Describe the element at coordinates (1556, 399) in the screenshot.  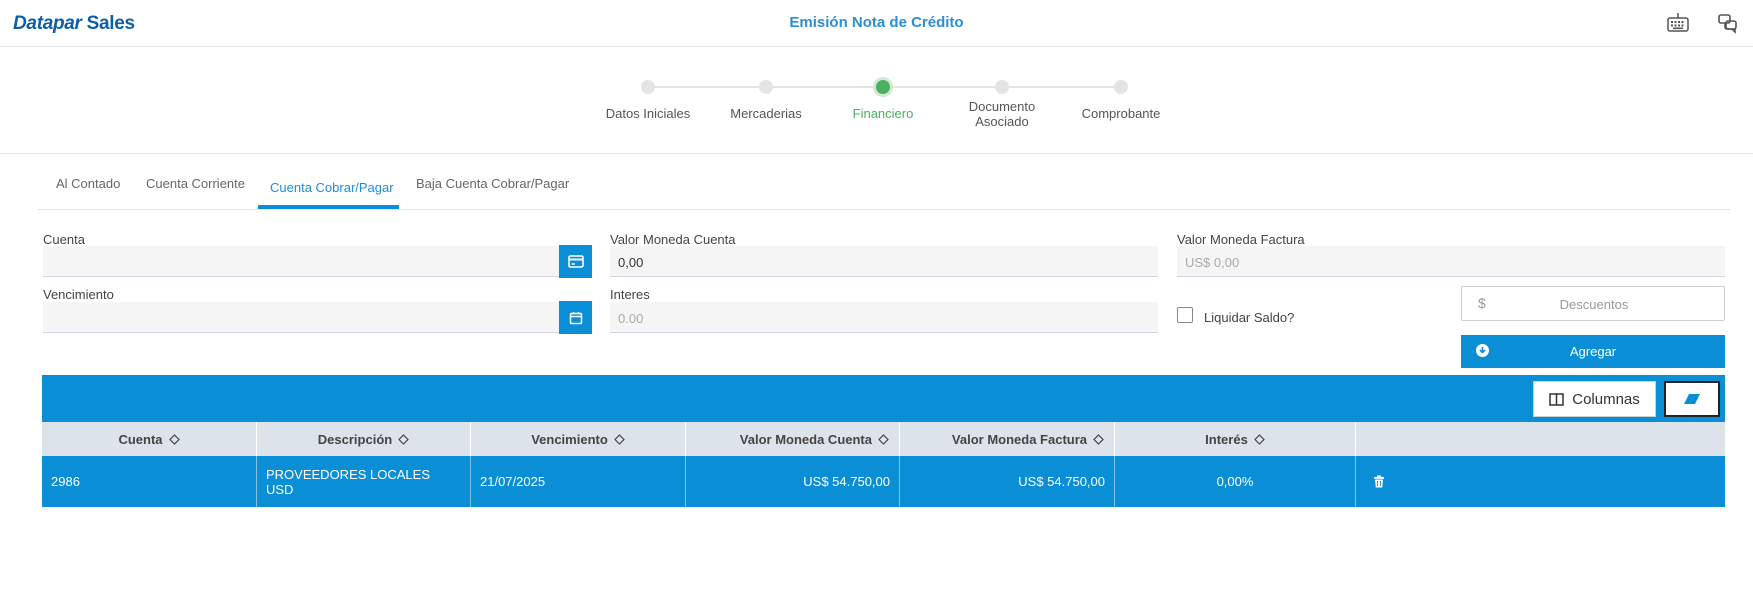
I see `columns-icon` at that location.